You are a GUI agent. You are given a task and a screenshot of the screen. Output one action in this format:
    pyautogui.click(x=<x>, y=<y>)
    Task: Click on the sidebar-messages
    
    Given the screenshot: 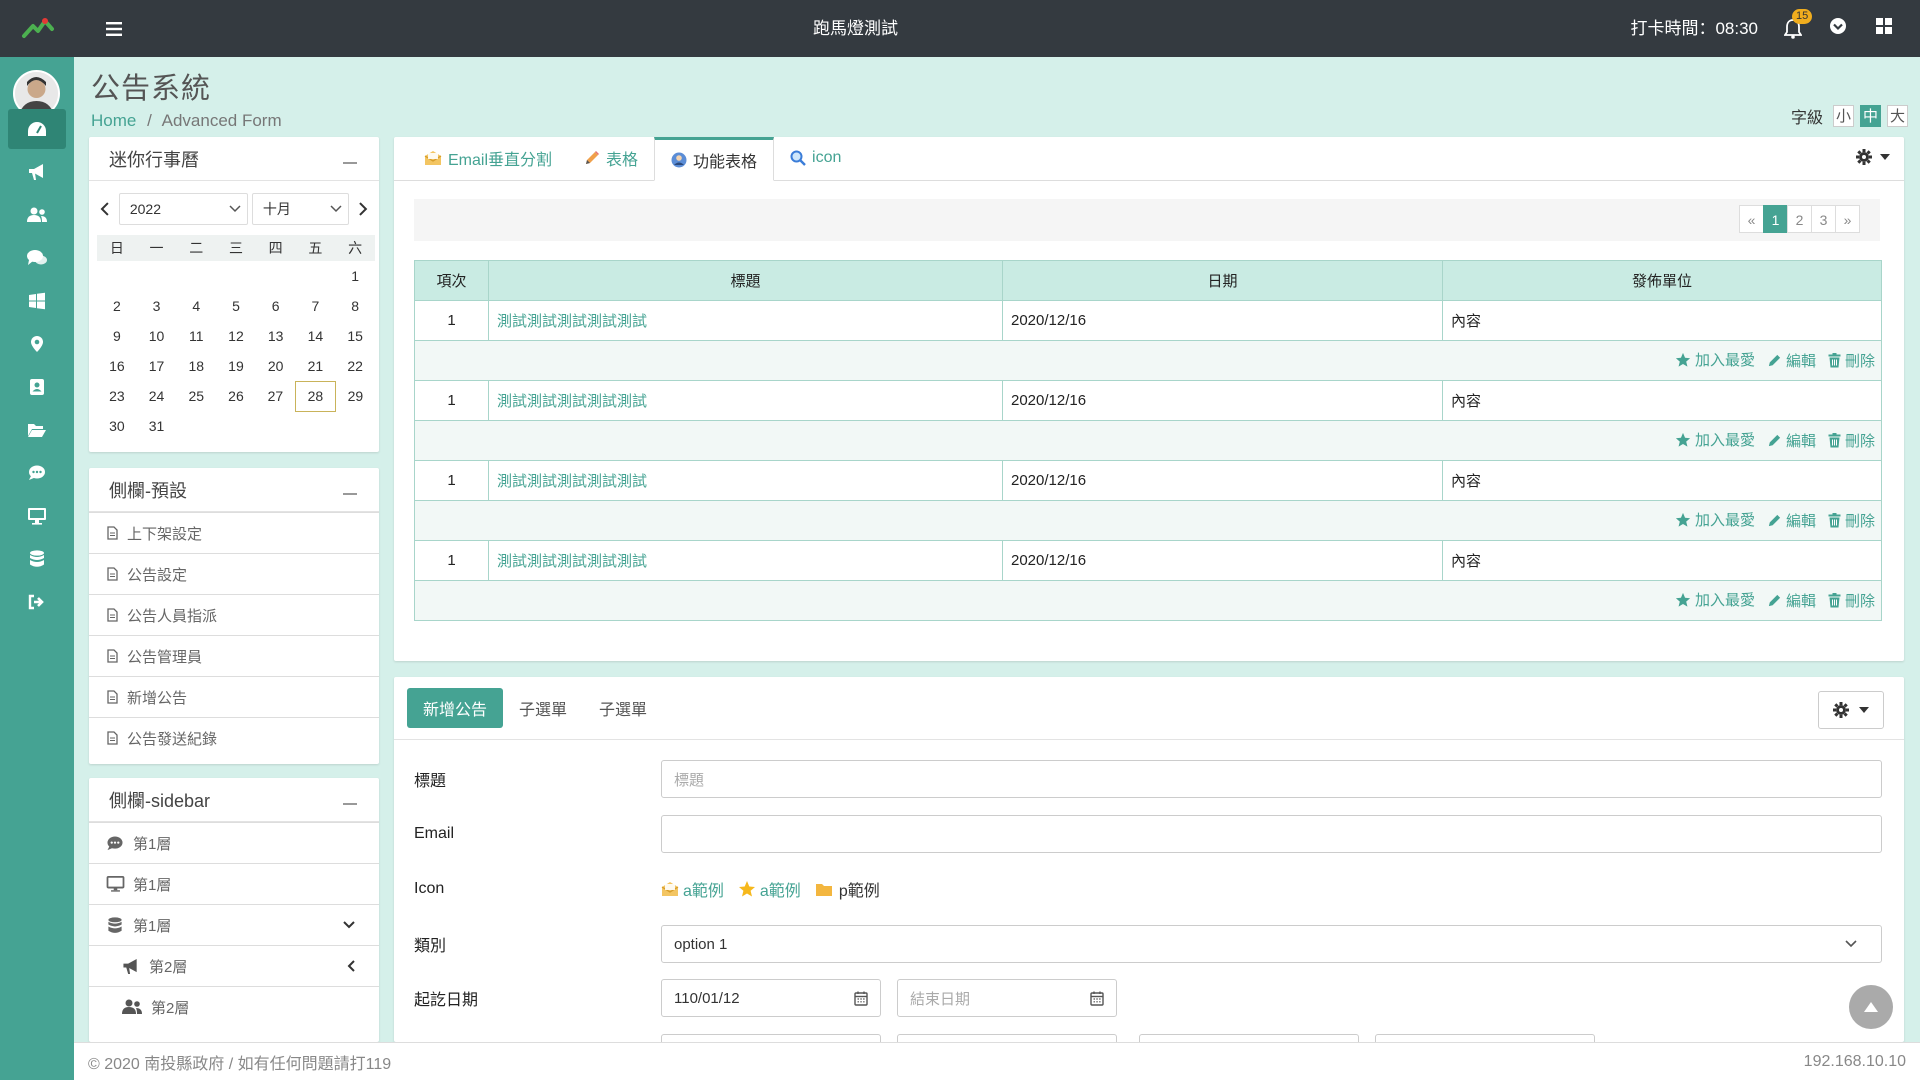 What is the action you would take?
    pyautogui.click(x=37, y=473)
    